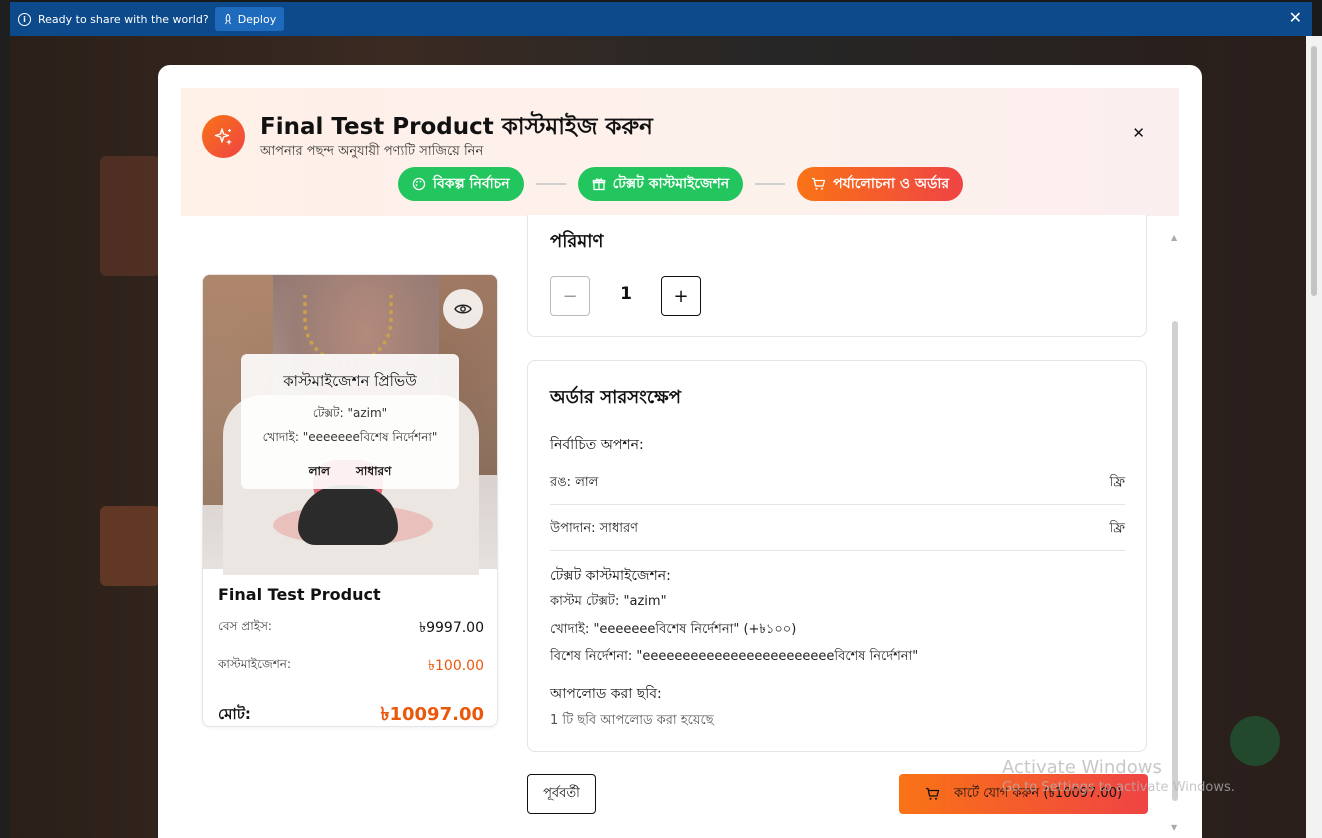  I want to click on watermark-title: Activate Windows, so click(1082, 767).